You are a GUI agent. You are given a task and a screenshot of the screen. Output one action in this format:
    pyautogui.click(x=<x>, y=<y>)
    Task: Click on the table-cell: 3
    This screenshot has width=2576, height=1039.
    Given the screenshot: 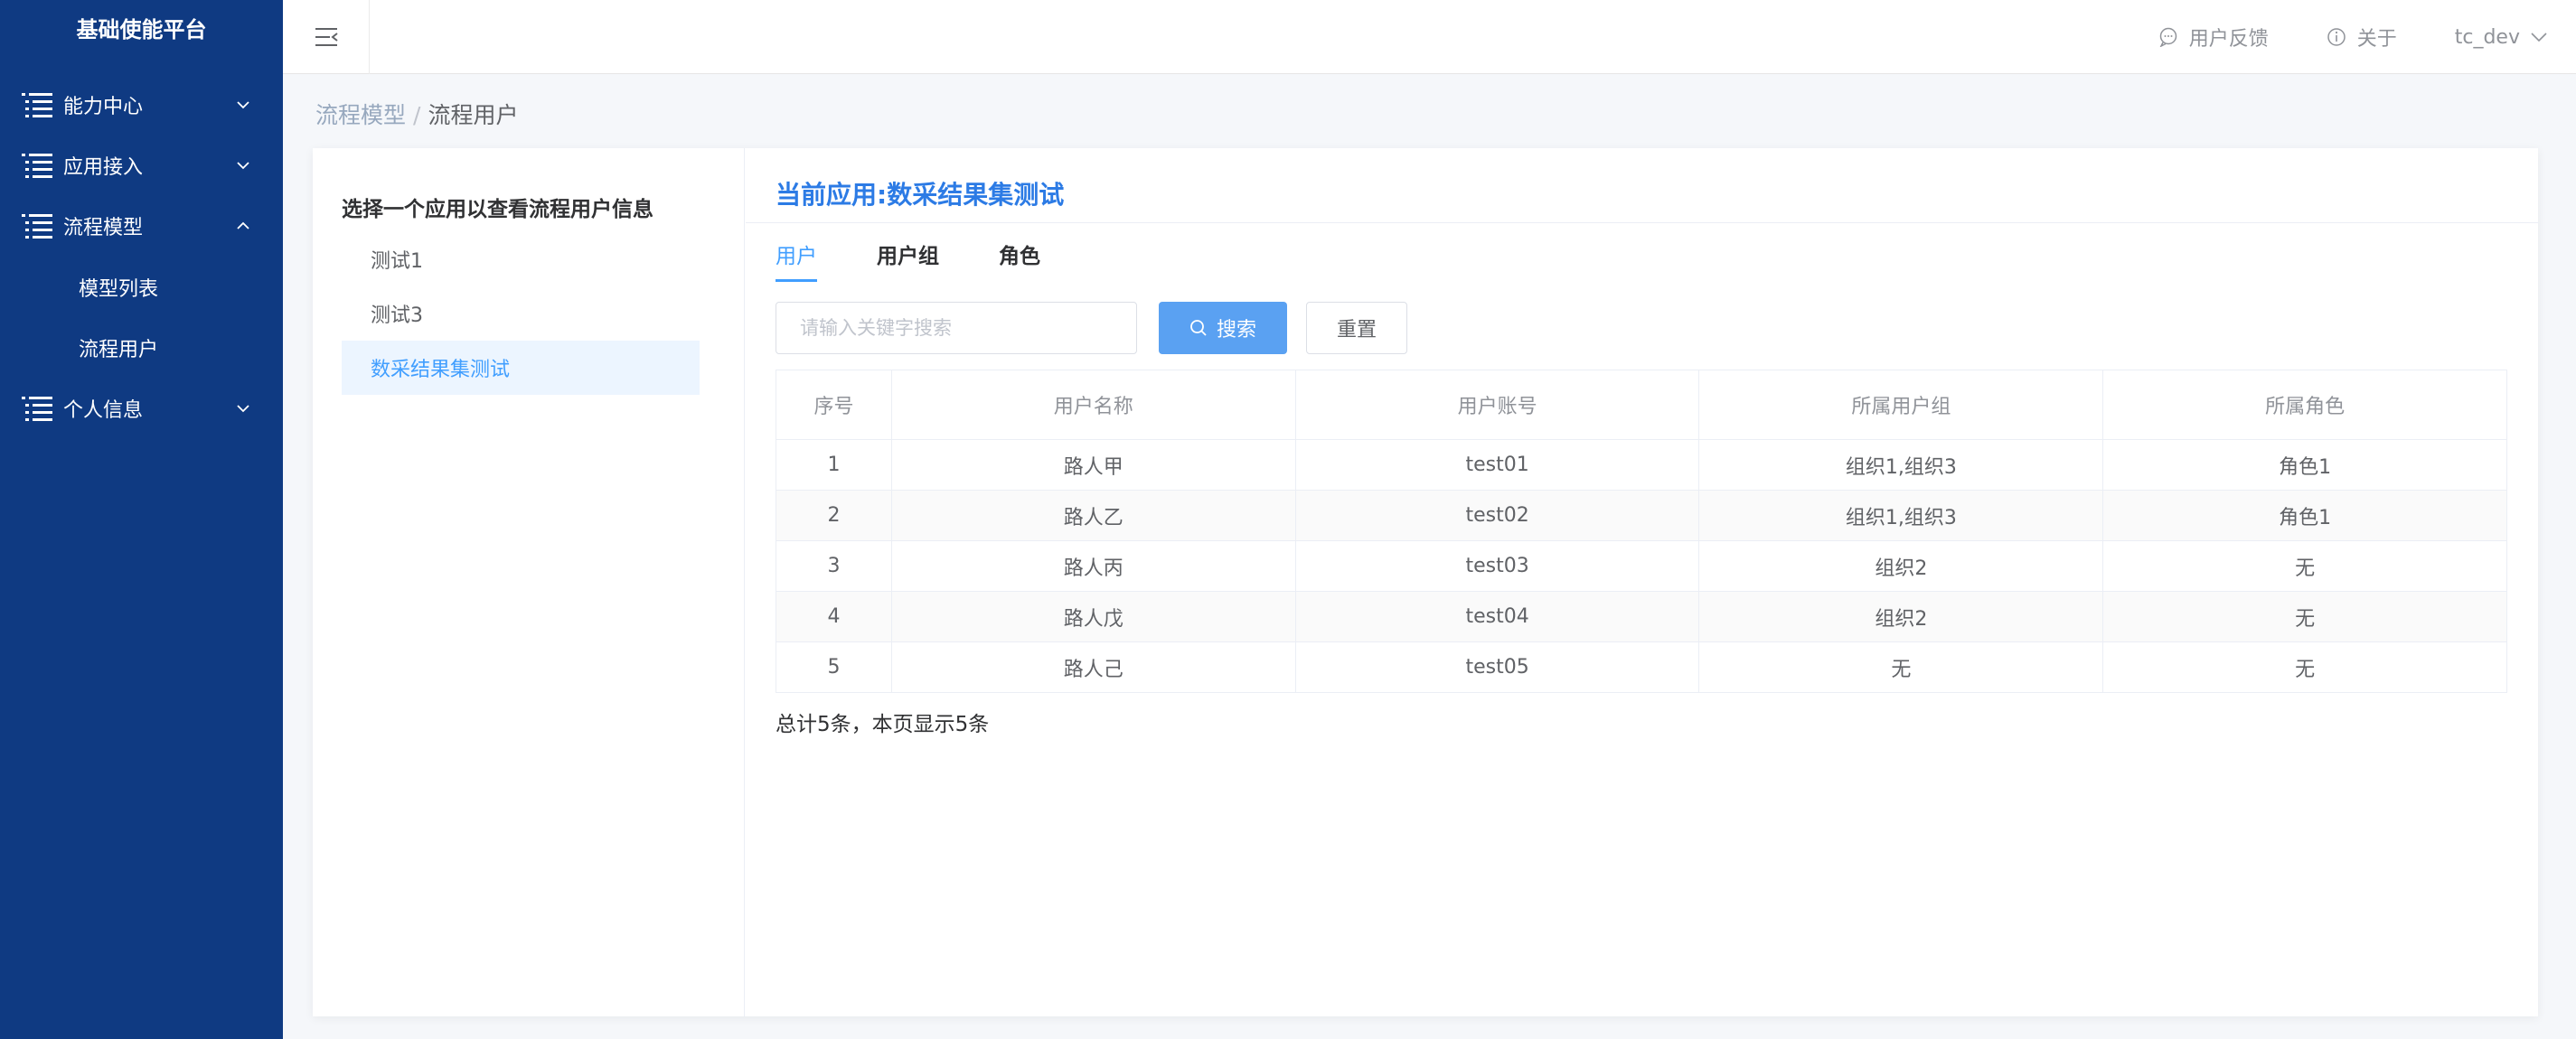 What is the action you would take?
    pyautogui.click(x=834, y=566)
    